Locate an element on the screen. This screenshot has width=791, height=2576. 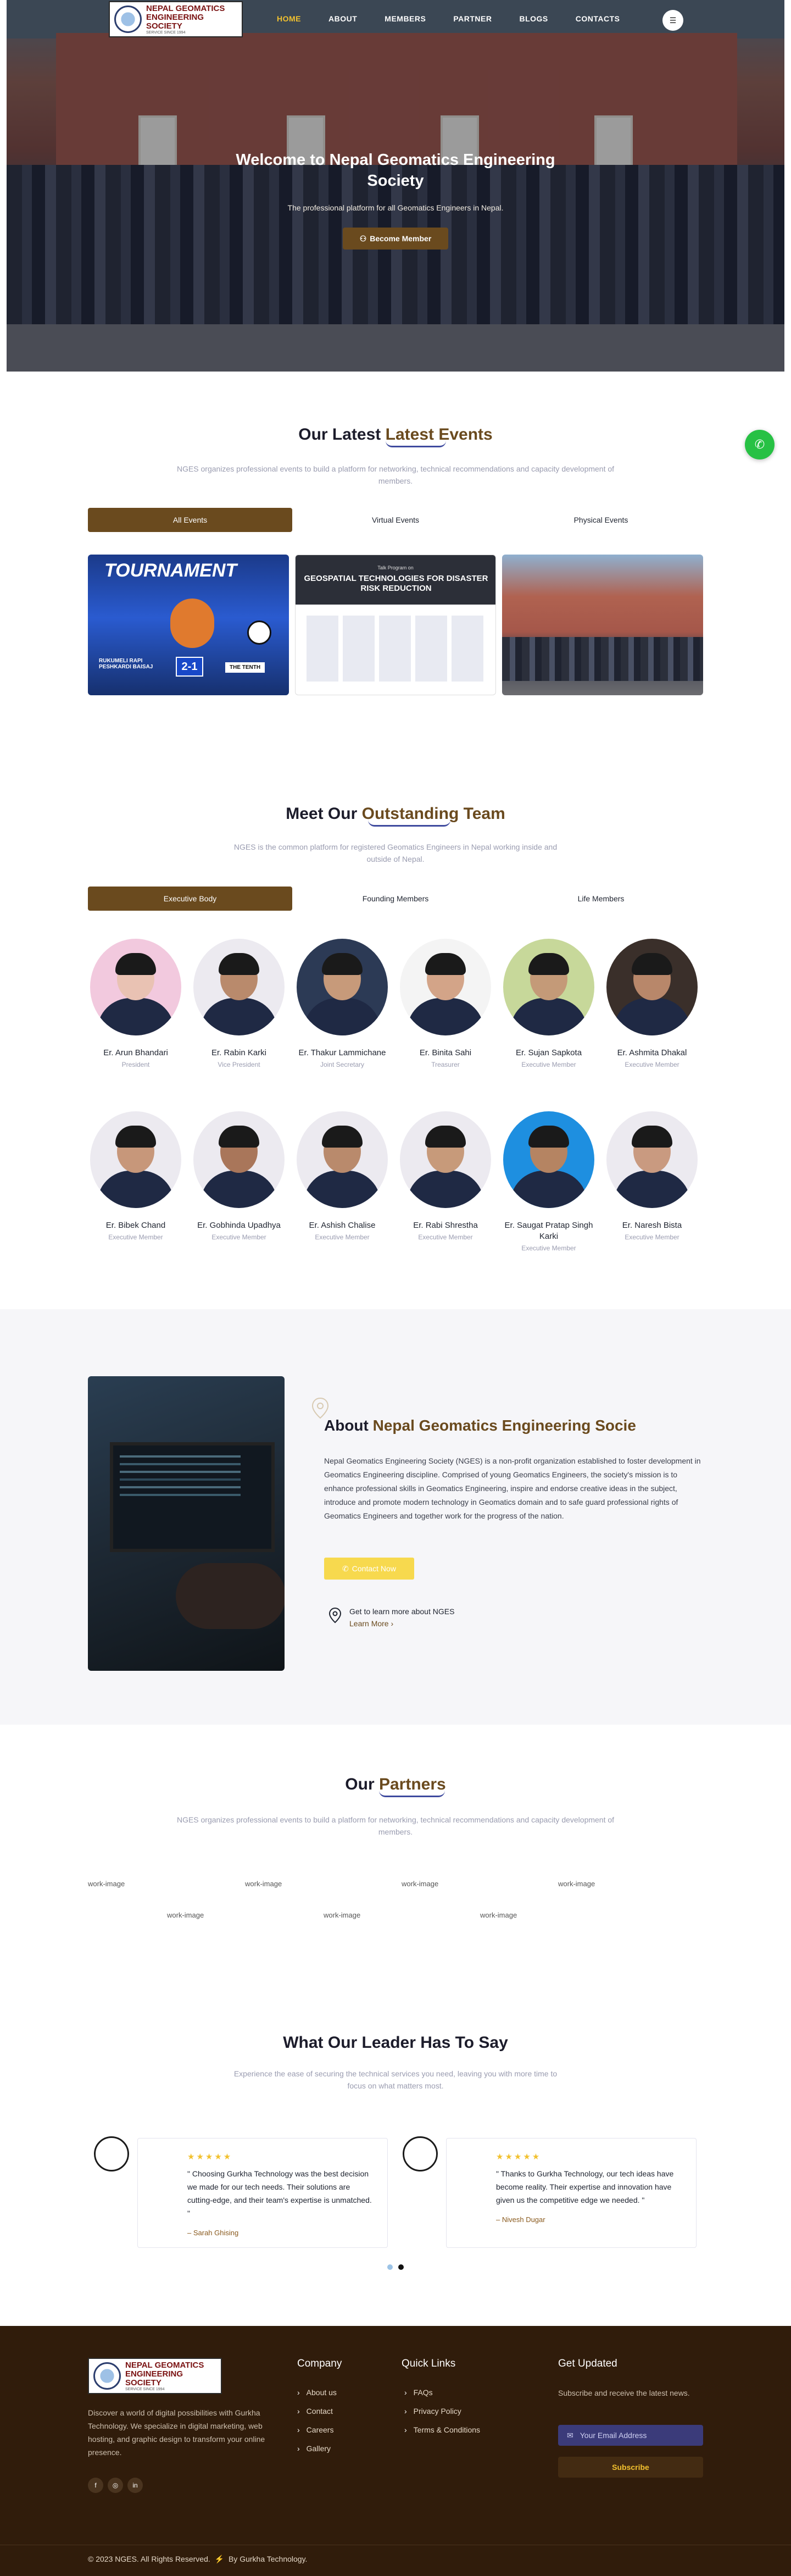
member-name: Er. Sujan Sapkota is located at coordinates (548, 1052).